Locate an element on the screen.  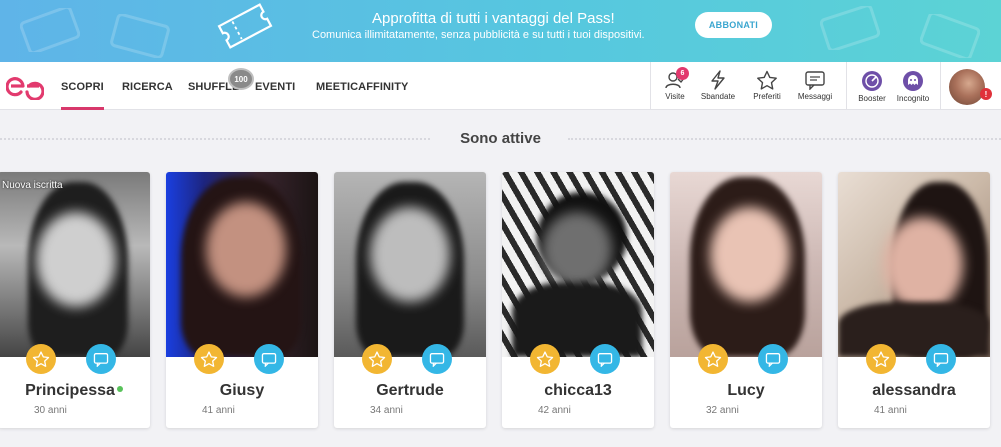
profile-name-row: Principessa is located at coordinates (75, 391).